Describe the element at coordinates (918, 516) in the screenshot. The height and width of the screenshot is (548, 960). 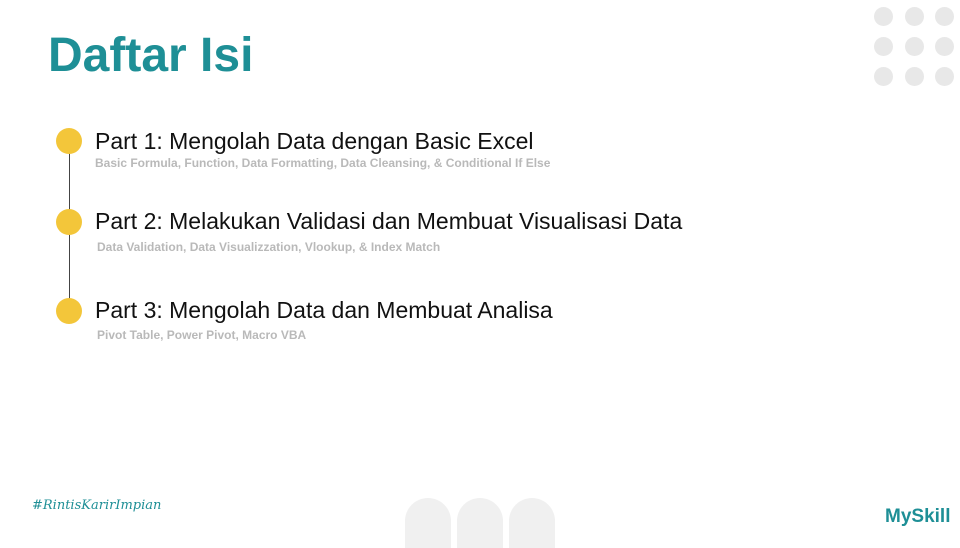
I see `myskill-logo: MySkill` at that location.